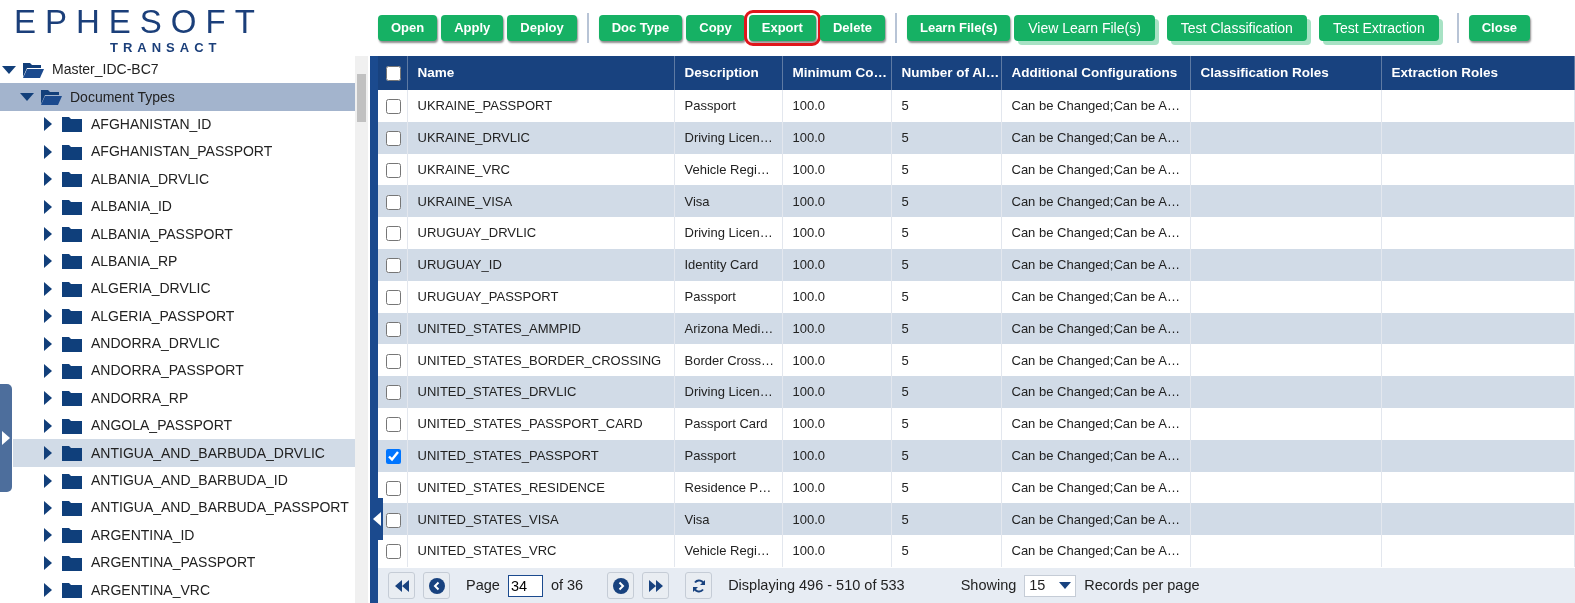 The width and height of the screenshot is (1575, 603). What do you see at coordinates (177, 70) in the screenshot?
I see `tree-item: Master_IDC-BC7` at bounding box center [177, 70].